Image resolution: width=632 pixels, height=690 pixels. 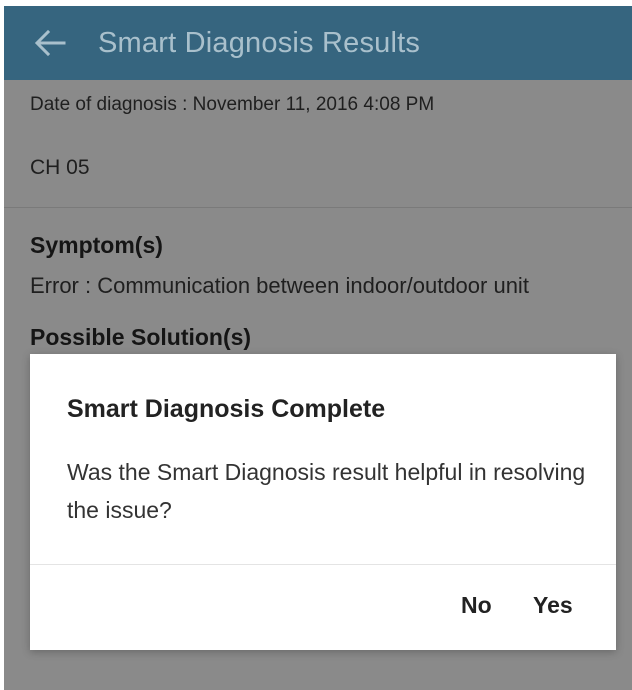 What do you see at coordinates (259, 42) in the screenshot?
I see `page-title: Smart Diagnosis Results` at bounding box center [259, 42].